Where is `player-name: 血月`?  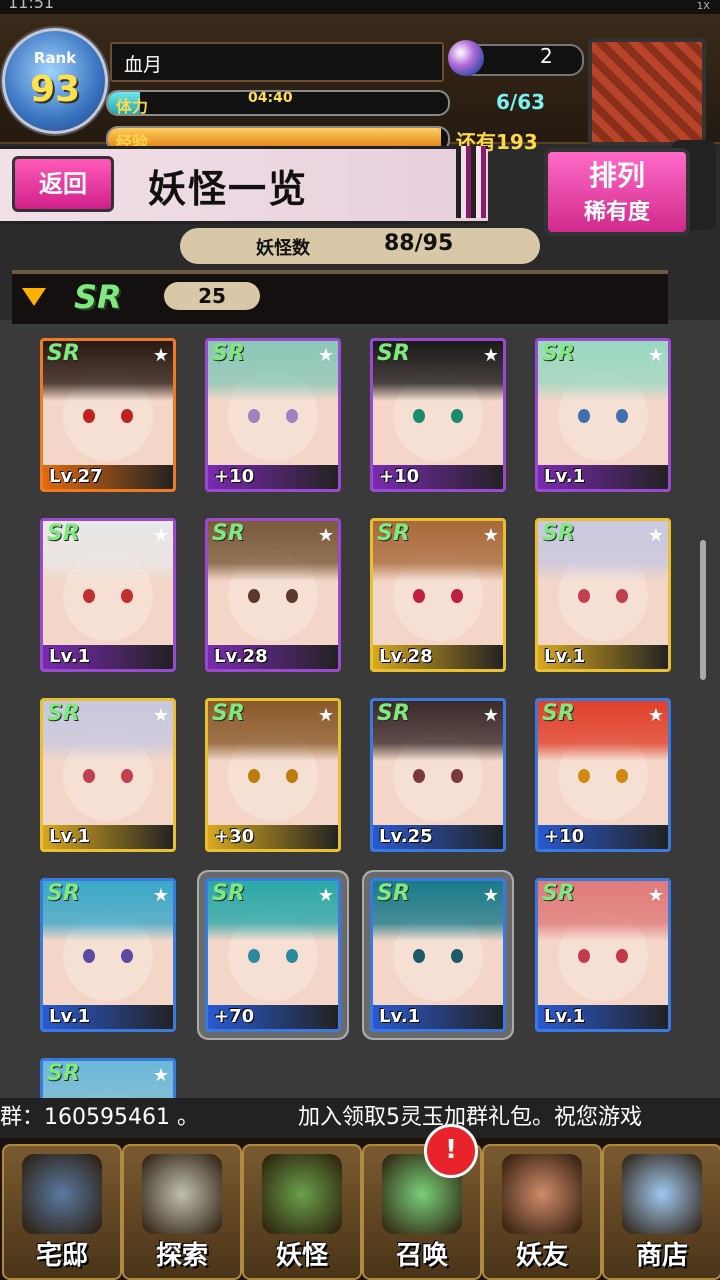
player-name: 血月 is located at coordinates (143, 65).